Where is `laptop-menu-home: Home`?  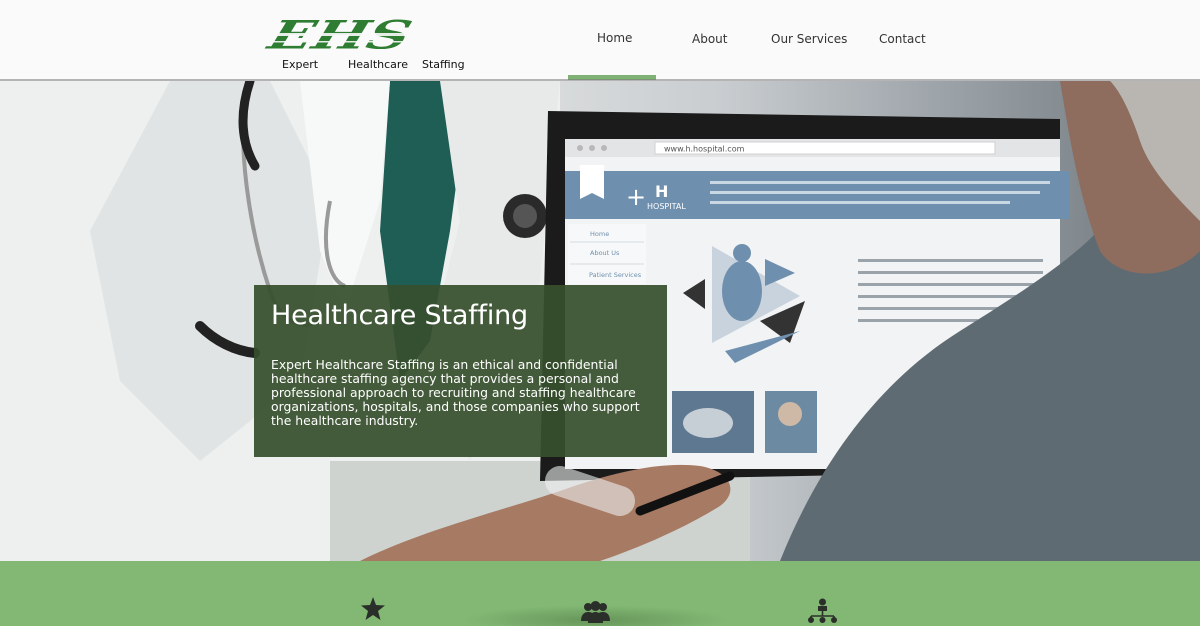
laptop-menu-home: Home is located at coordinates (599, 234).